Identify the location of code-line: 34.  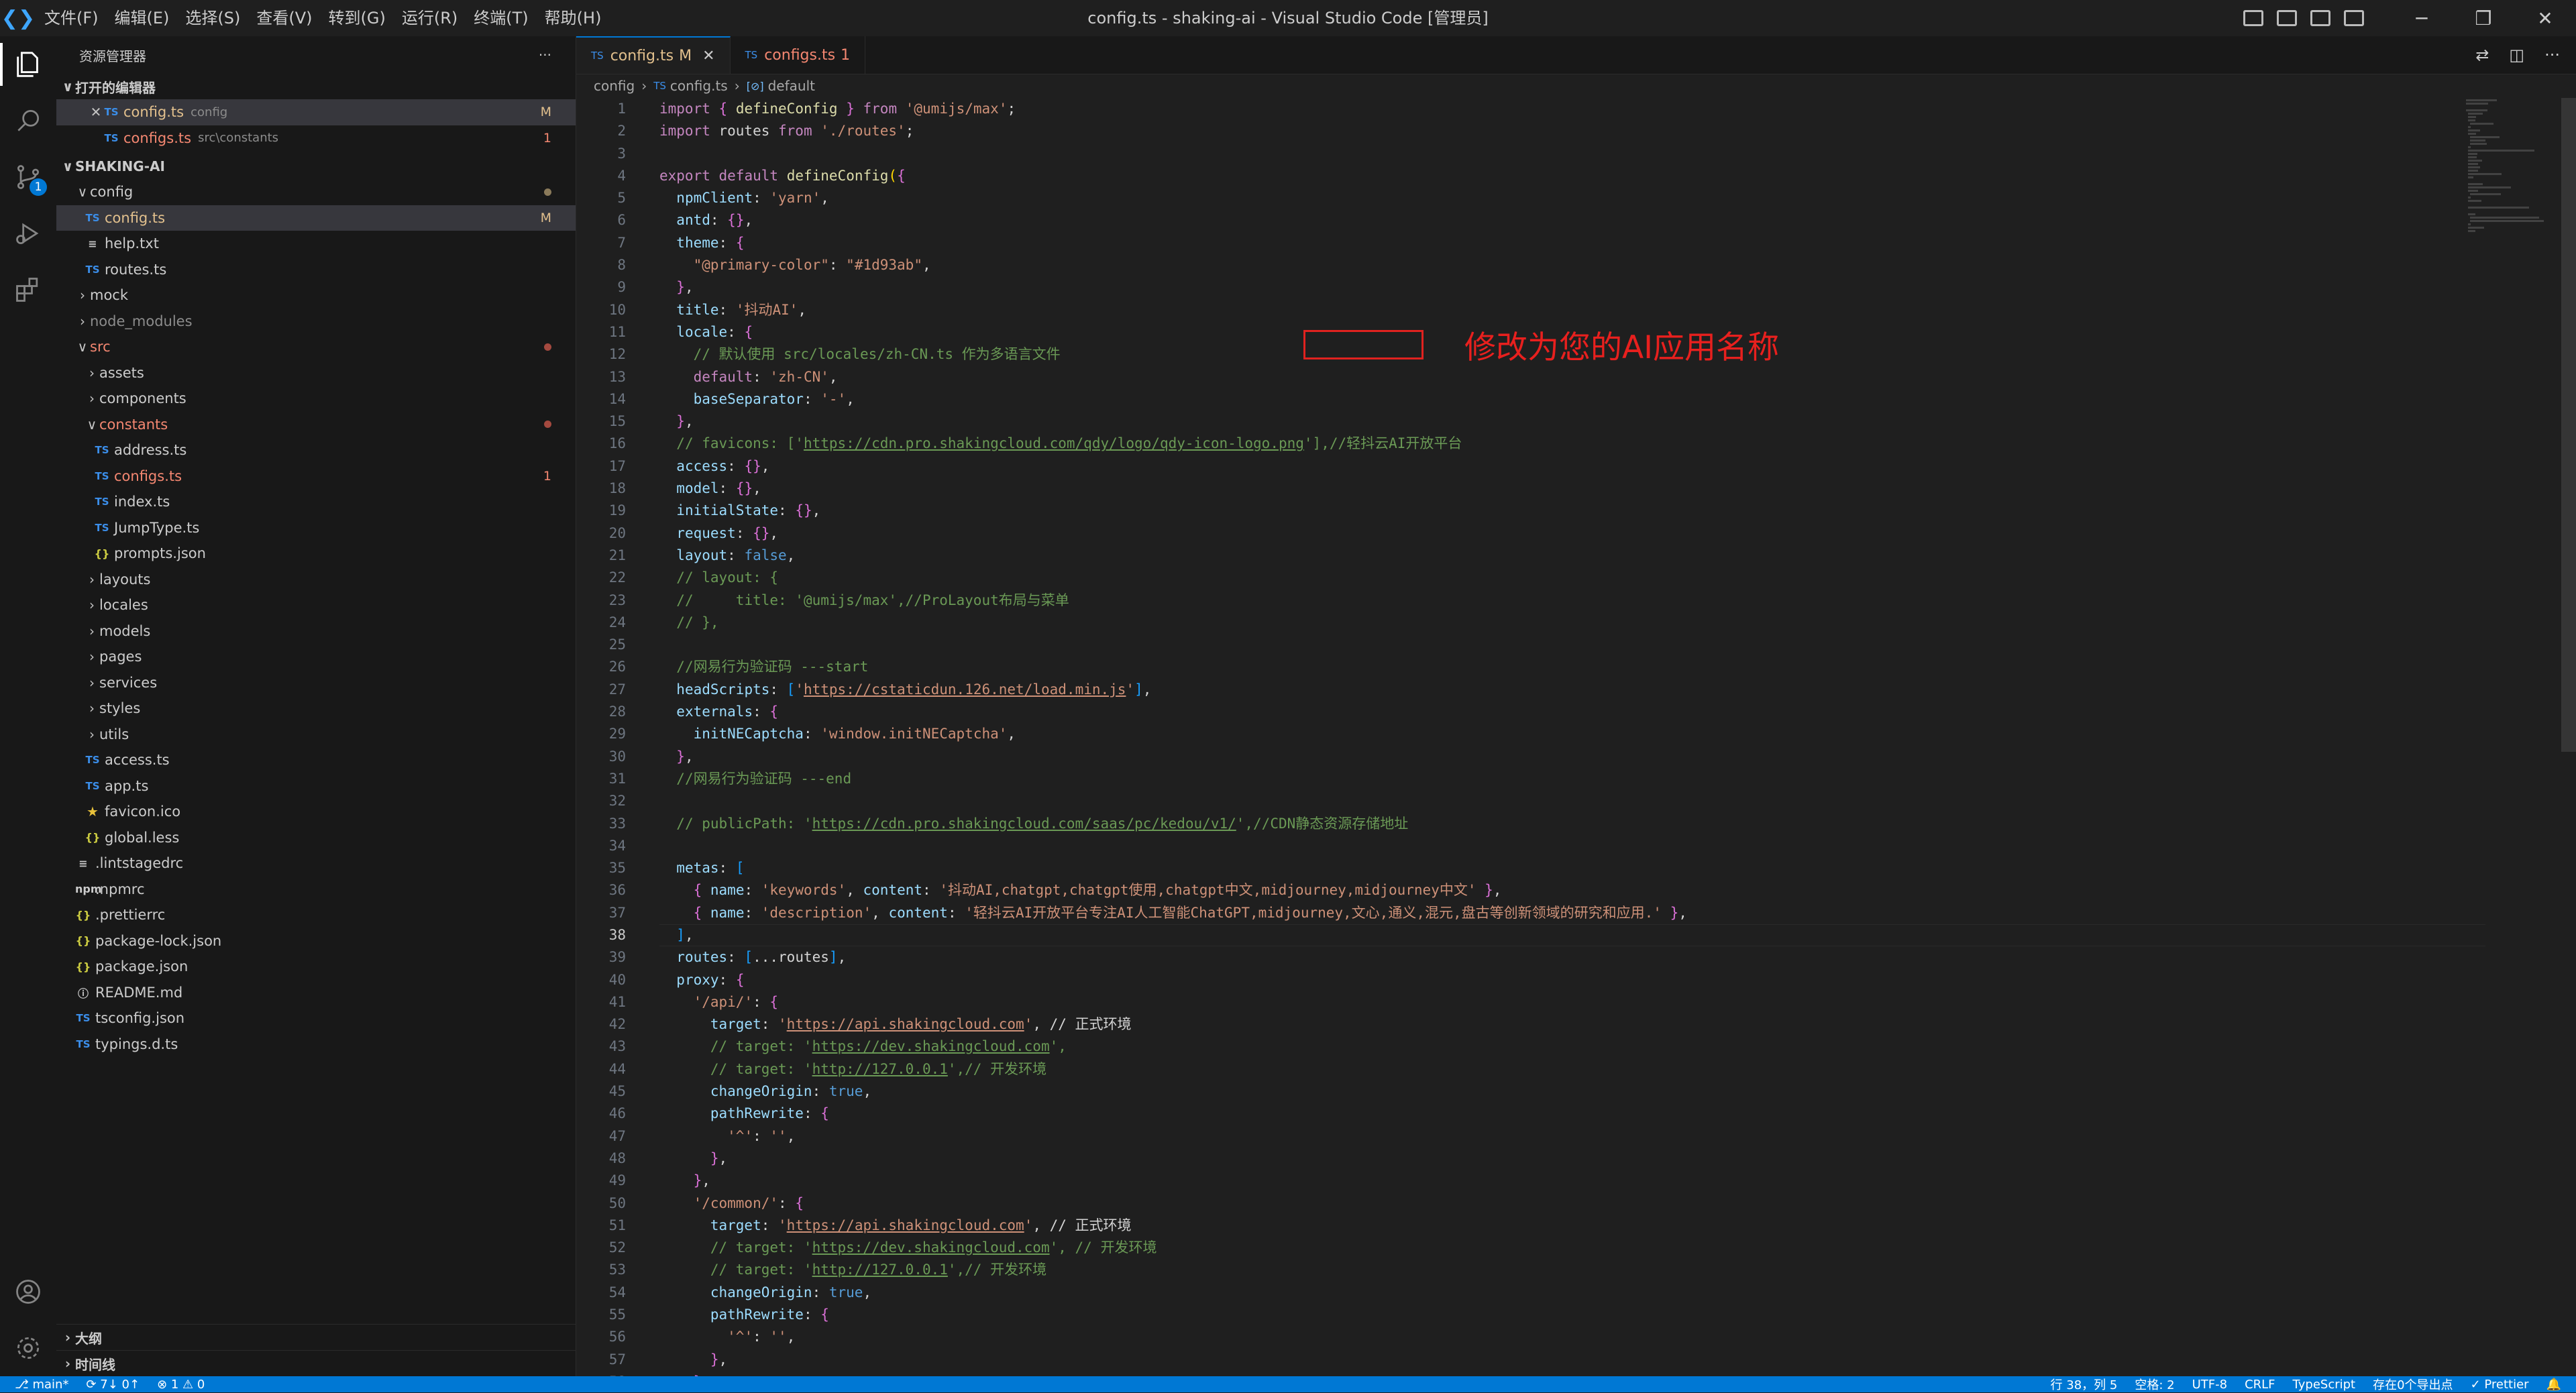
(1576, 846).